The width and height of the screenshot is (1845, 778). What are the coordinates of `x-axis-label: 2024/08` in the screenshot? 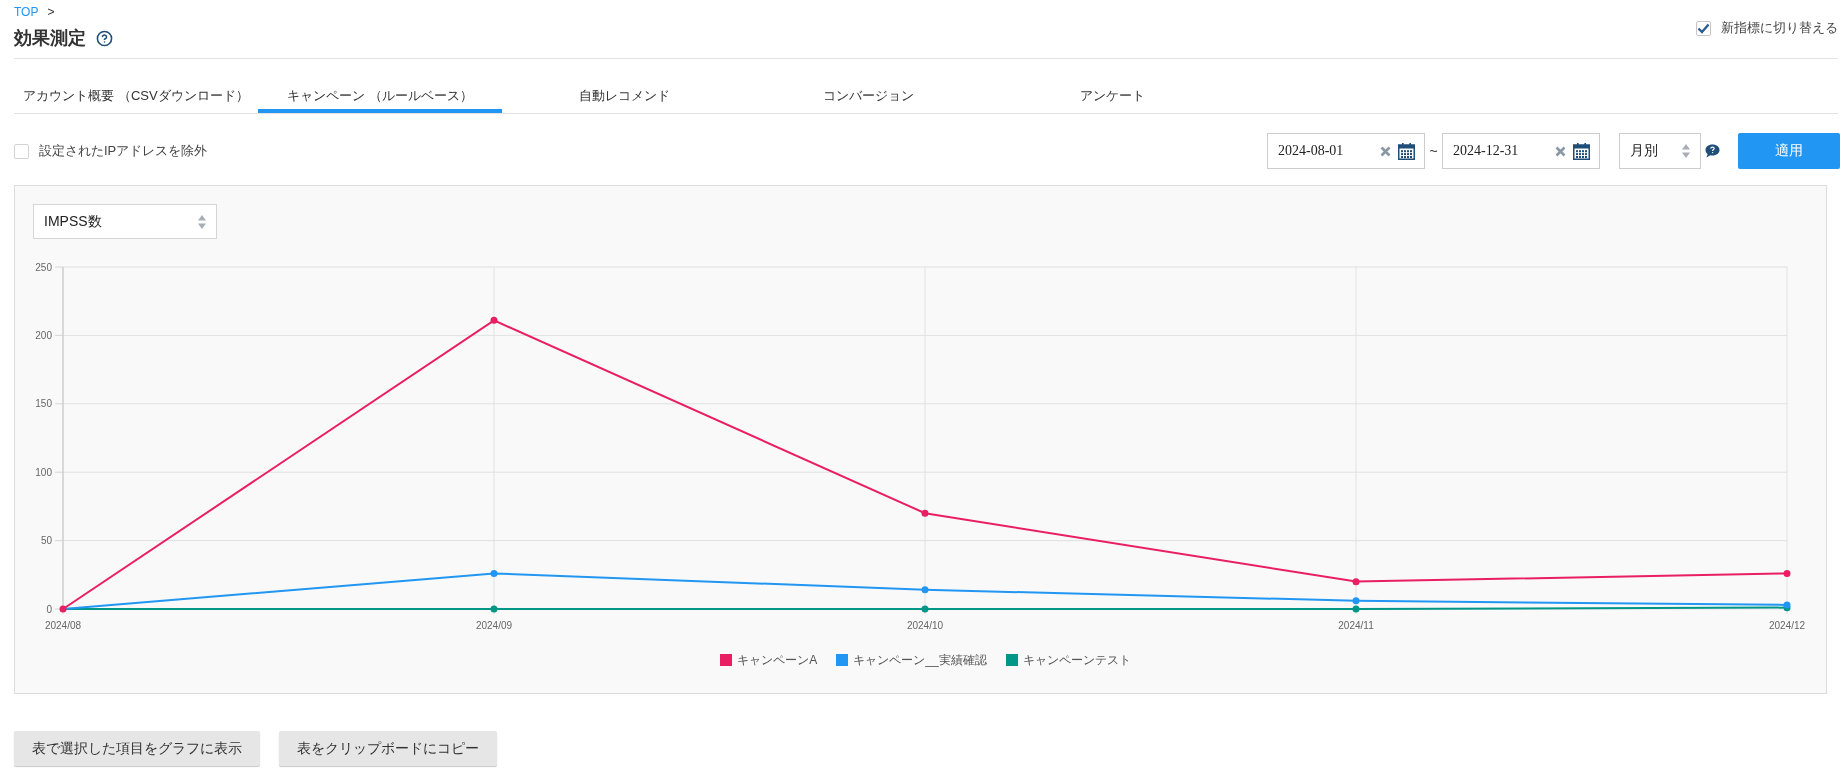 It's located at (63, 625).